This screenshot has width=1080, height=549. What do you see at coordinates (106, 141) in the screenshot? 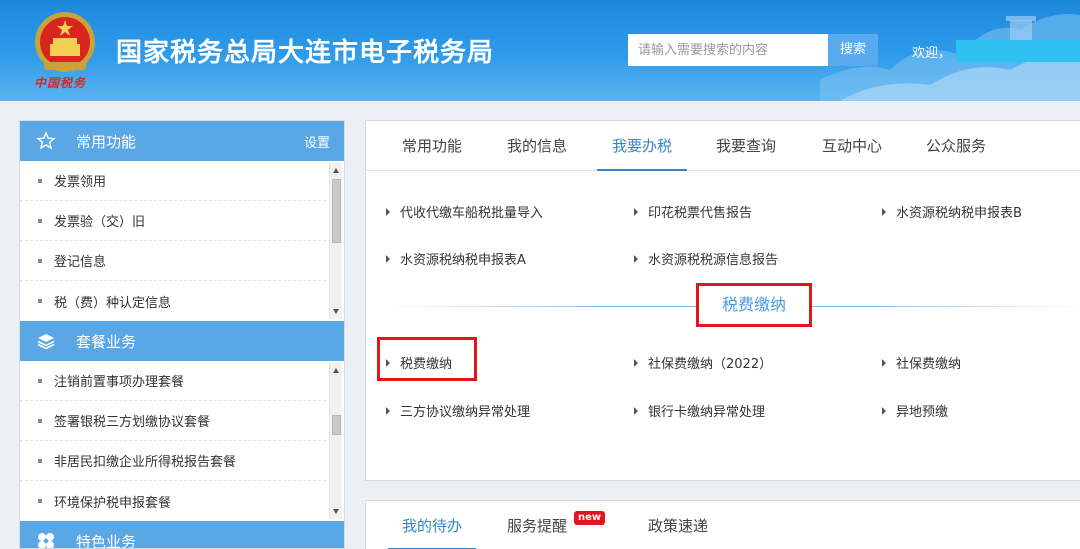
I see `sidebar-section-title: 常用功能` at bounding box center [106, 141].